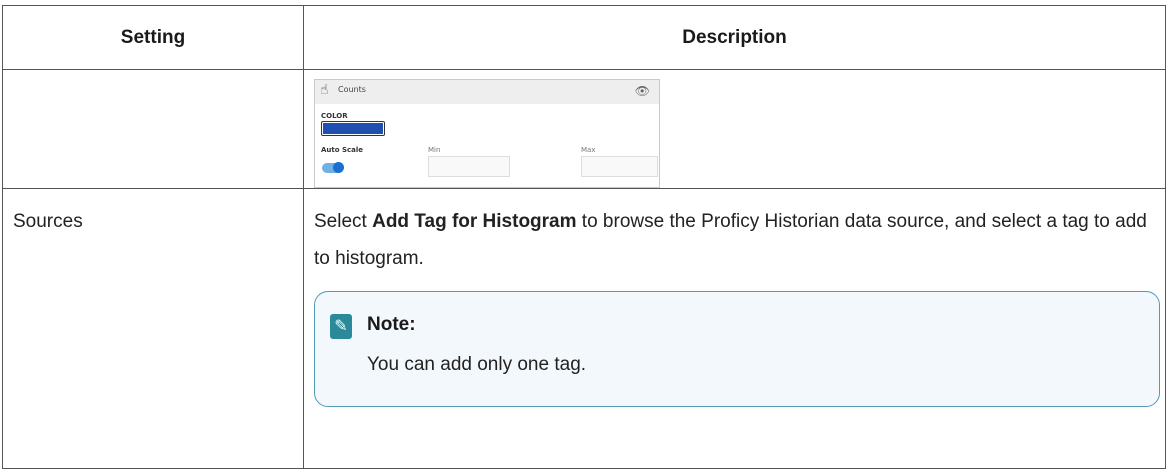 Image resolution: width=1167 pixels, height=469 pixels. Describe the element at coordinates (391, 324) in the screenshot. I see `note-title: Note:` at that location.